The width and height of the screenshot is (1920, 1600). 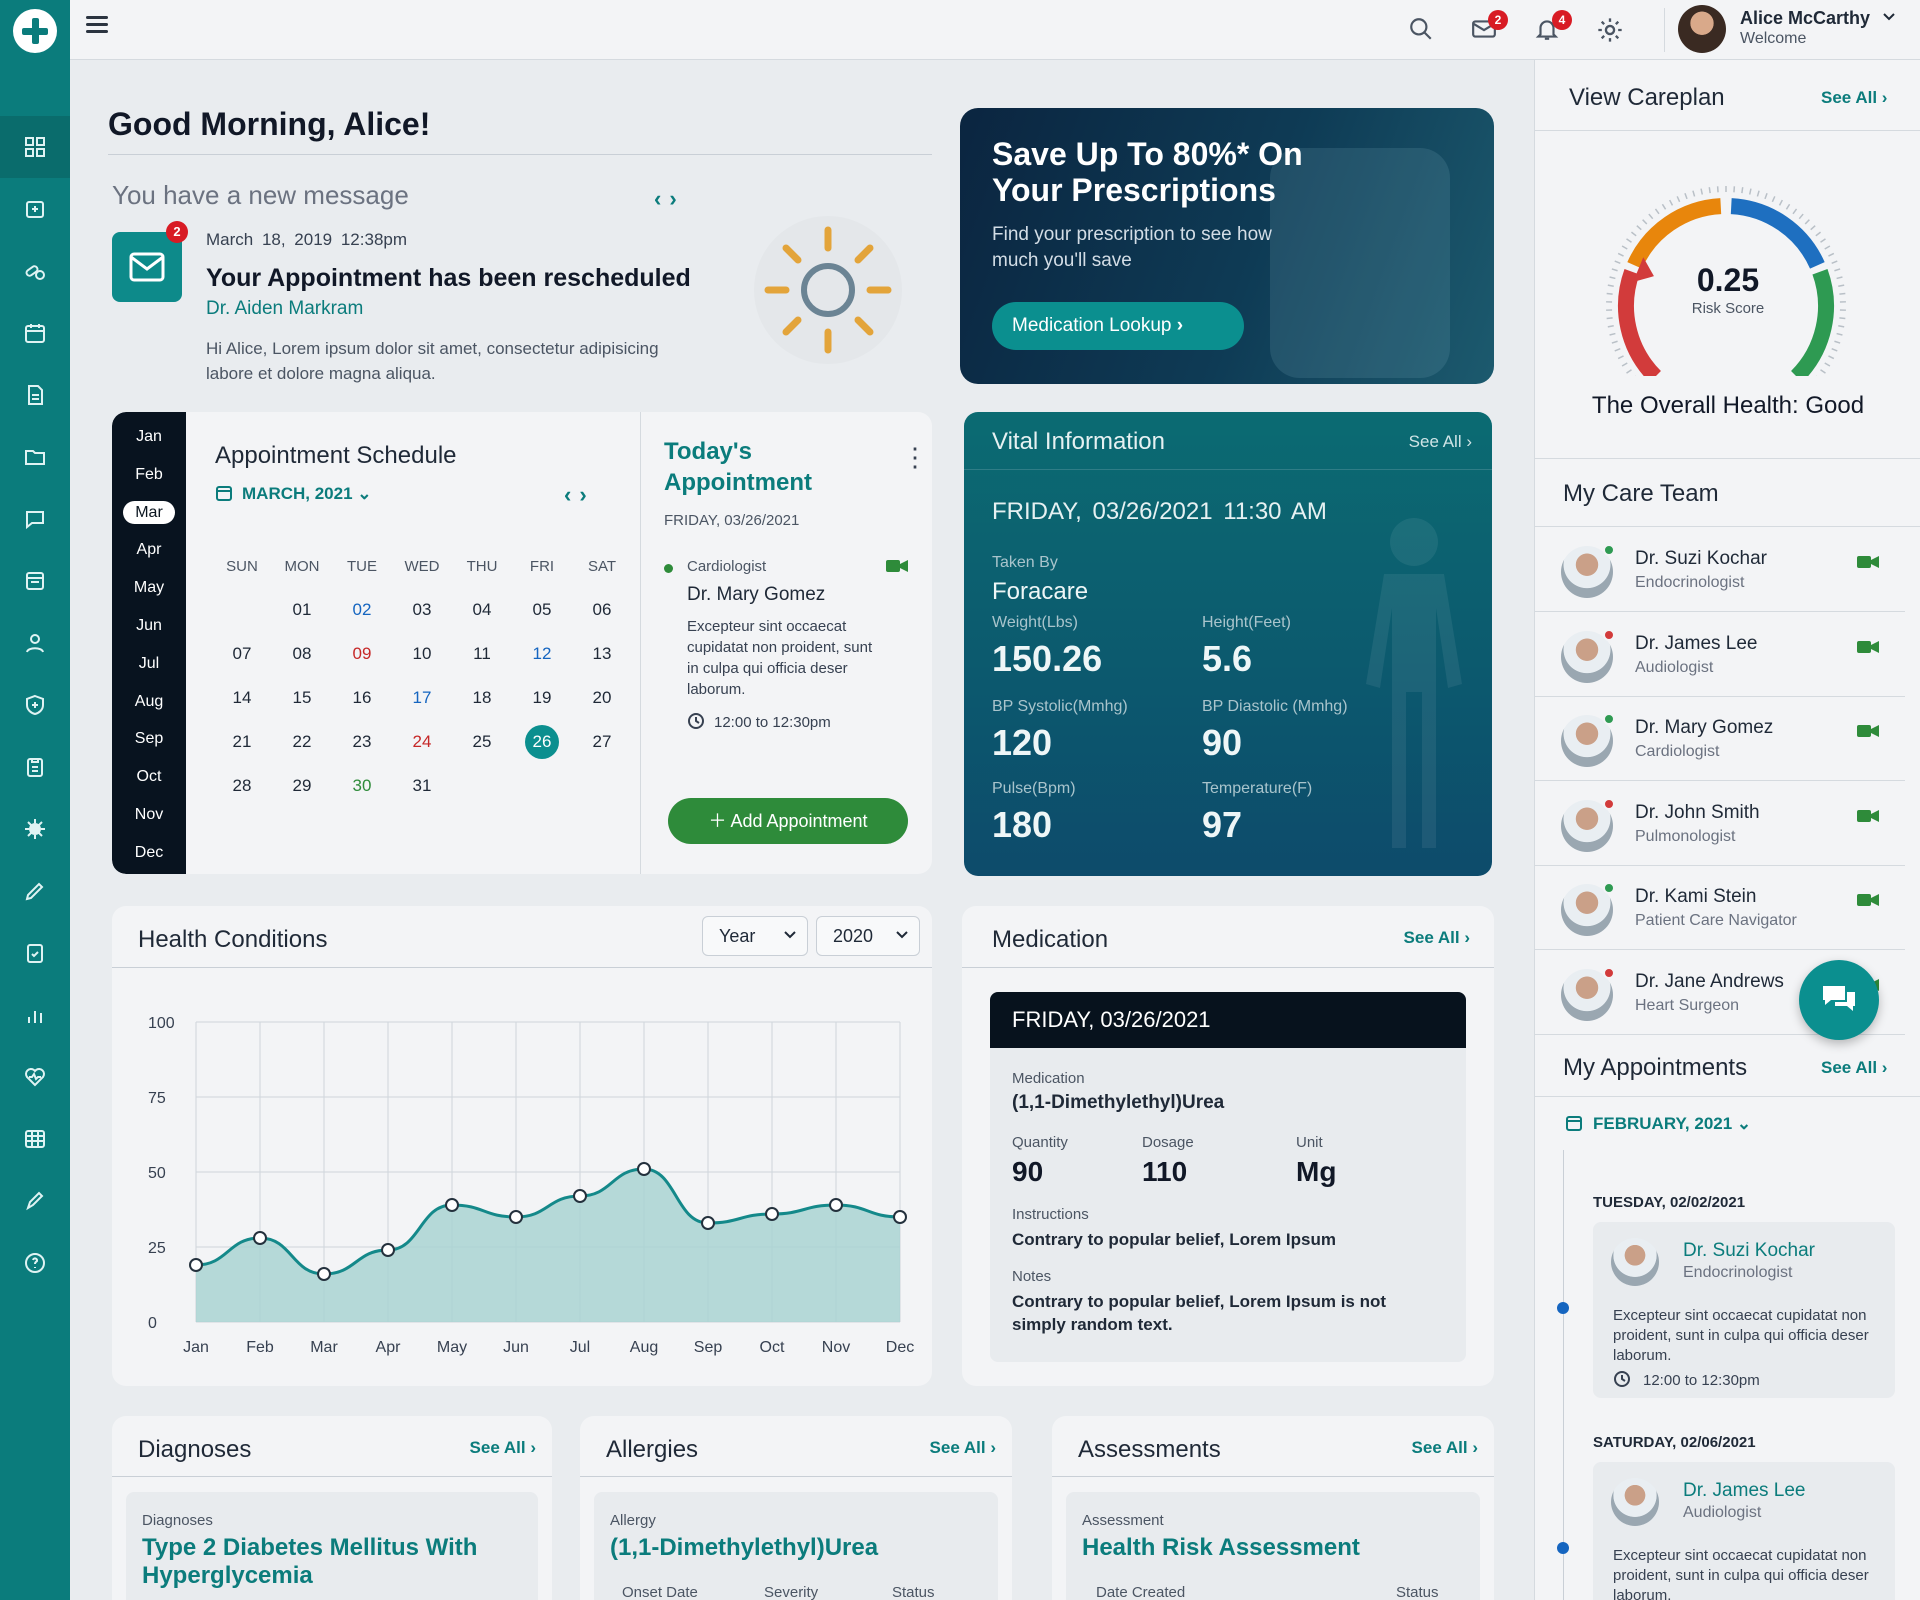 What do you see at coordinates (35, 147) in the screenshot?
I see `sidebar-item-dashboard` at bounding box center [35, 147].